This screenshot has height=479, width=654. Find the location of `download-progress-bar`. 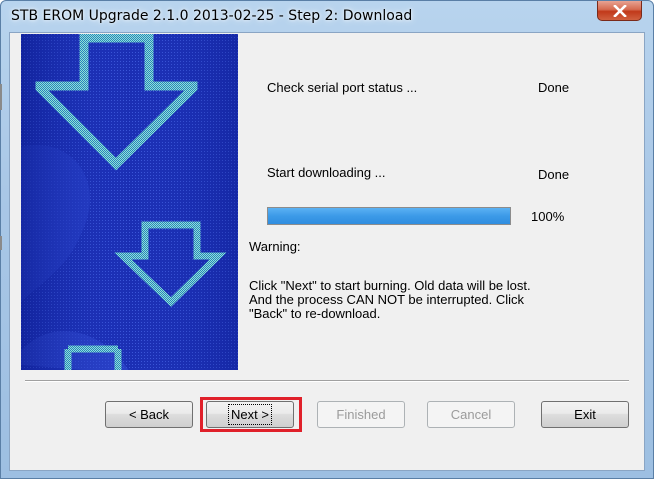

download-progress-bar is located at coordinates (389, 216).